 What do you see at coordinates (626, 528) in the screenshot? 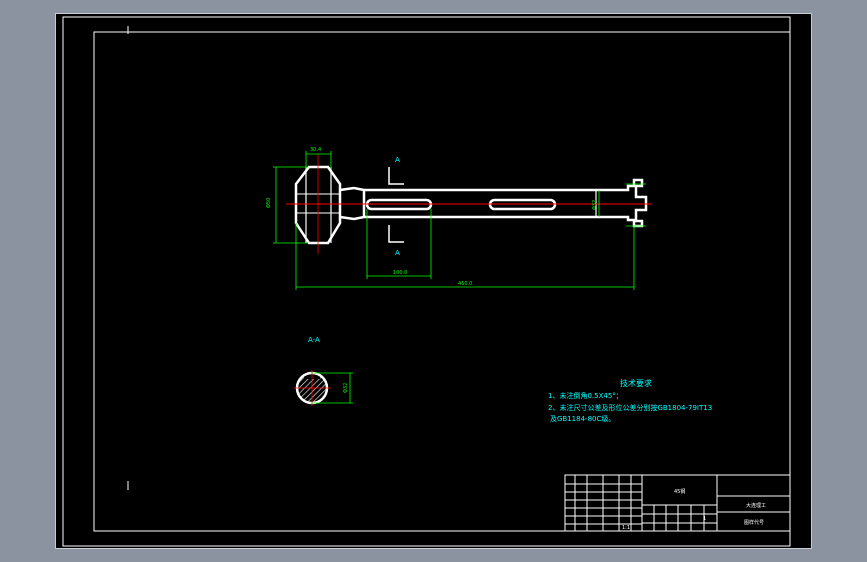
I see `title-scale: 1:1` at bounding box center [626, 528].